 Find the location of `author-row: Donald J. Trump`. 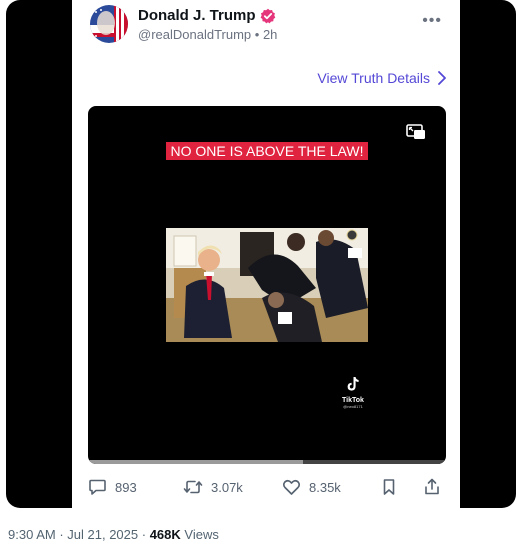

author-row: Donald J. Trump is located at coordinates (207, 15).